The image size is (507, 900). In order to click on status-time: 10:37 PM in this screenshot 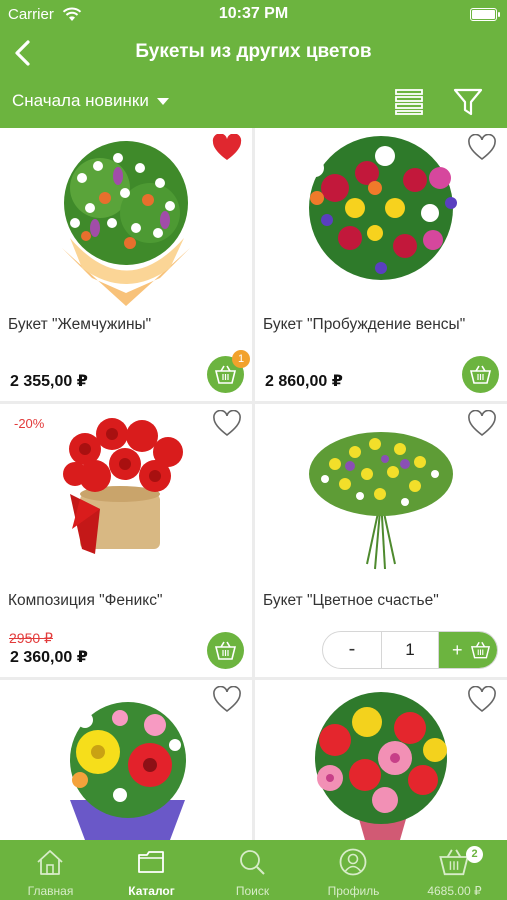, I will do `click(253, 13)`.